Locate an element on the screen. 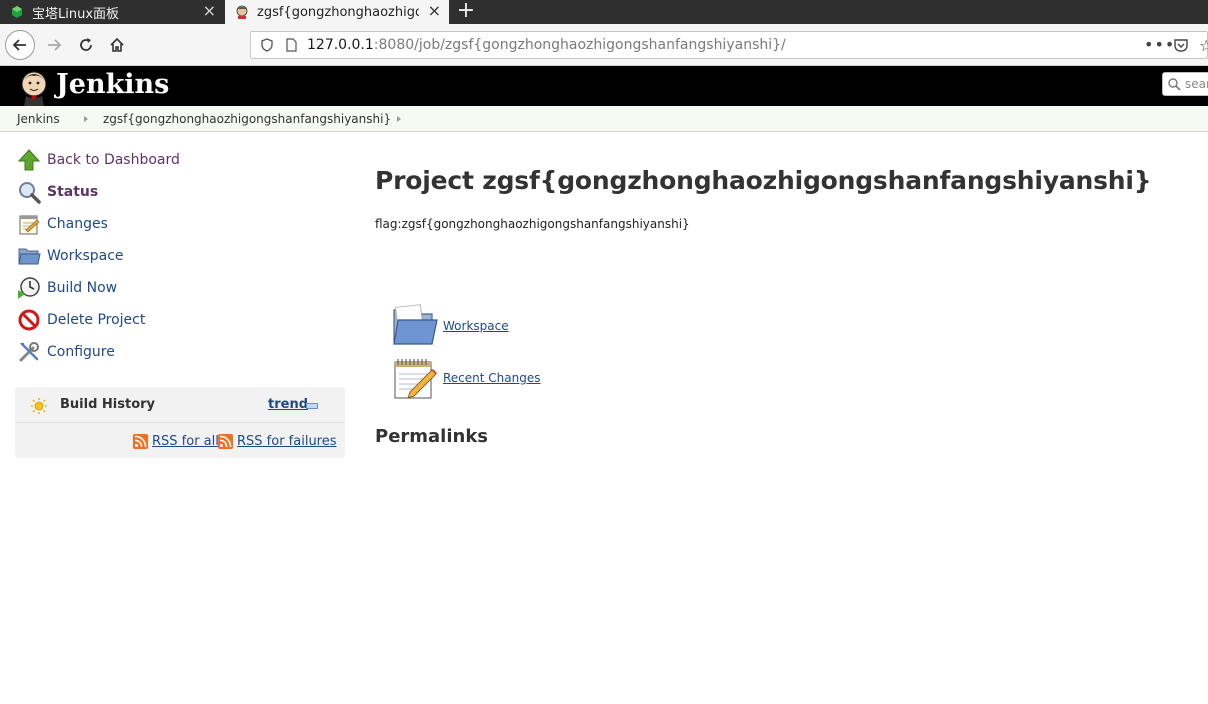 This screenshot has width=1208, height=704. browser-tab-baota: 宝塔Linux面板 × is located at coordinates (112, 12).